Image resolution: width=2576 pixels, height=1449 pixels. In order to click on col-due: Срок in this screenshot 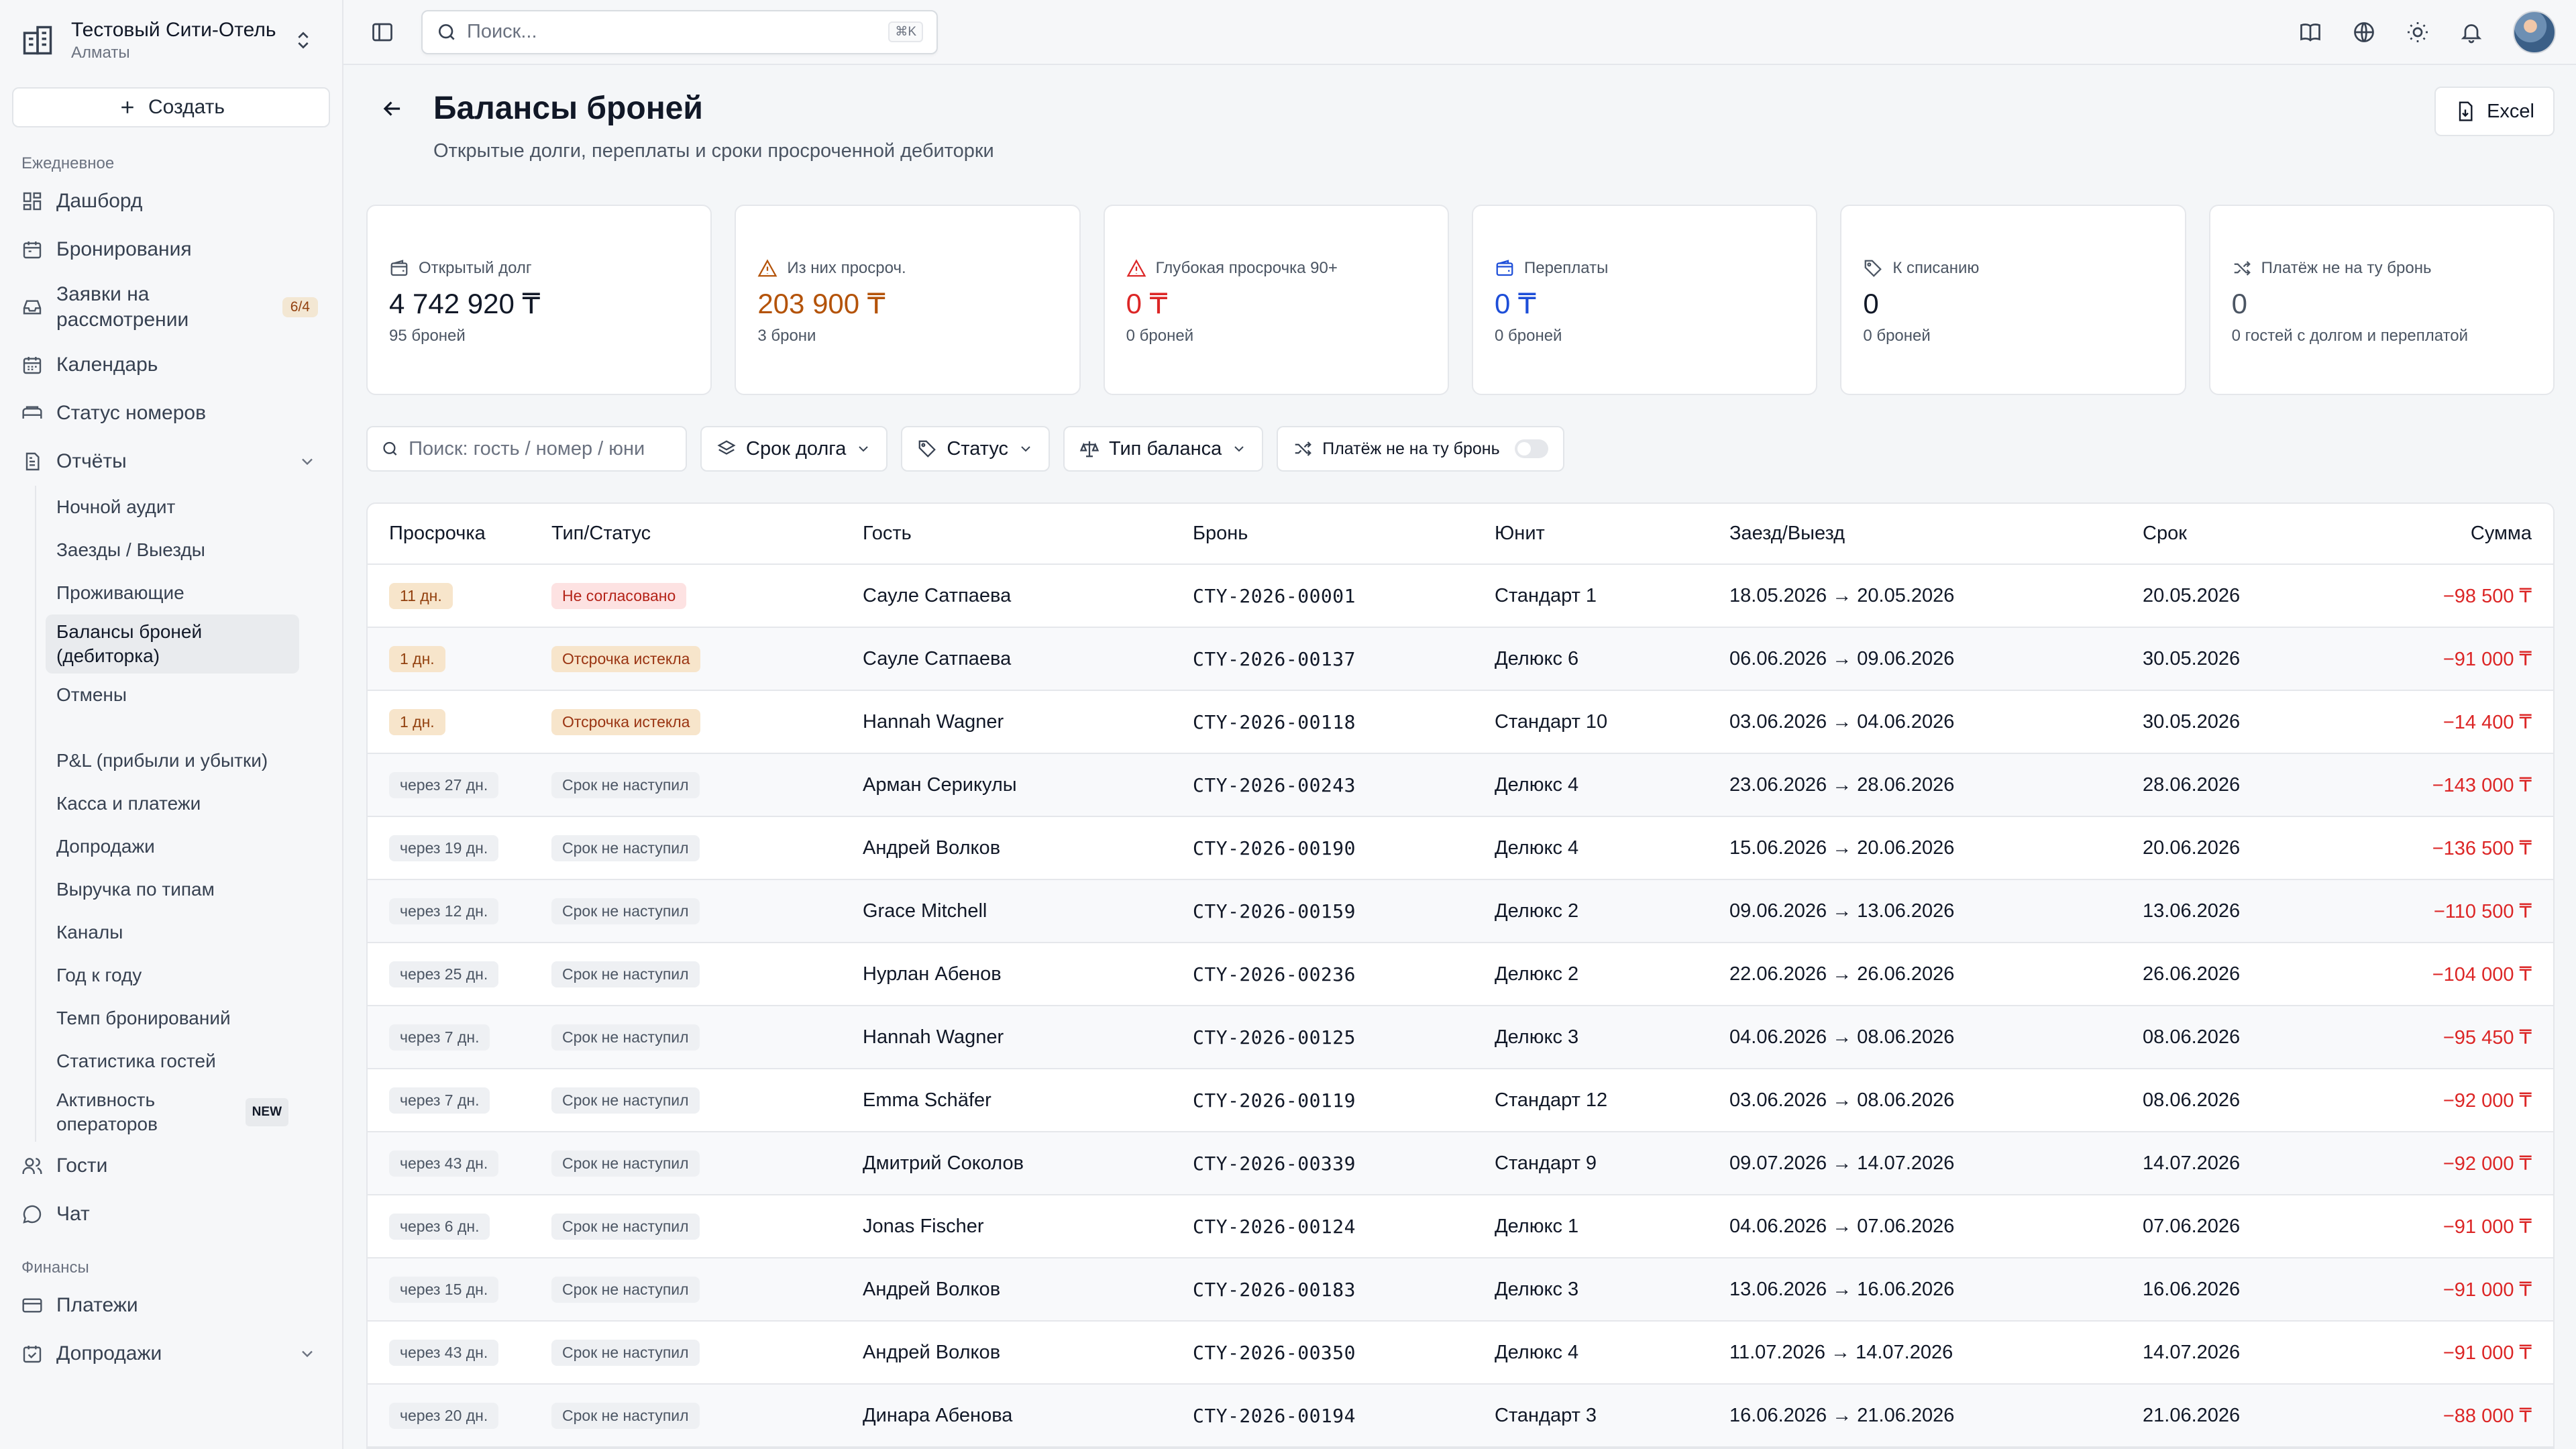, I will do `click(2238, 534)`.